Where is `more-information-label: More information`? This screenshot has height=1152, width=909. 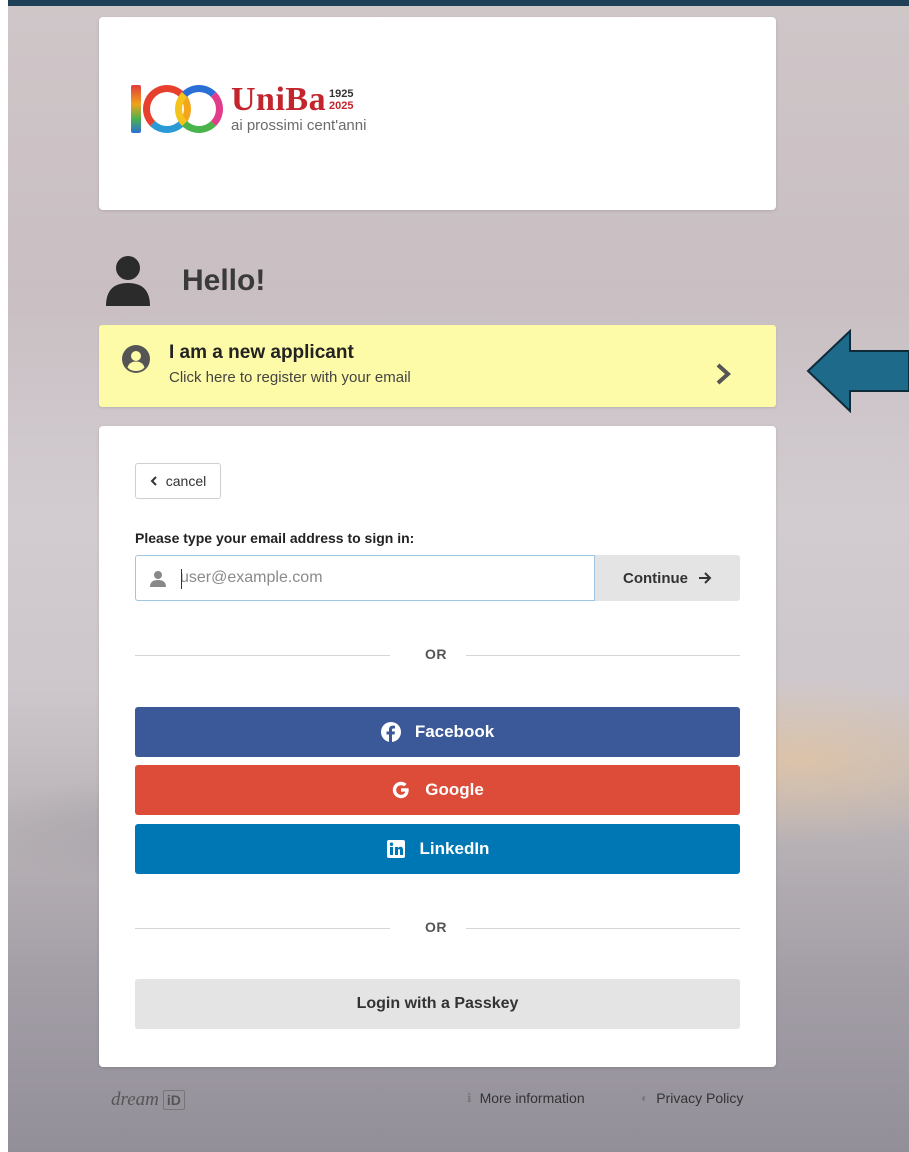 more-information-label: More information is located at coordinates (532, 1098).